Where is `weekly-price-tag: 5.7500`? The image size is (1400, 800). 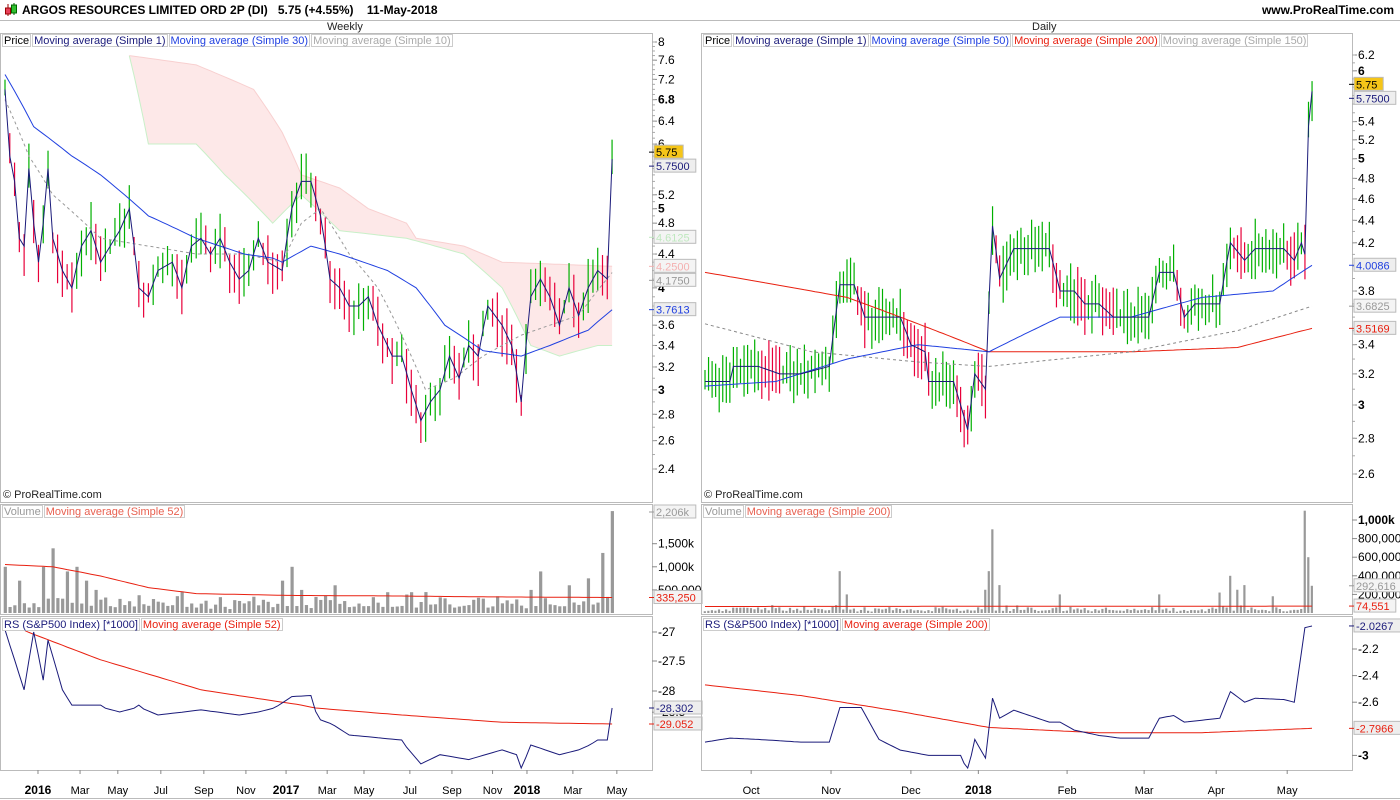
weekly-price-tag: 5.7500 is located at coordinates (673, 167).